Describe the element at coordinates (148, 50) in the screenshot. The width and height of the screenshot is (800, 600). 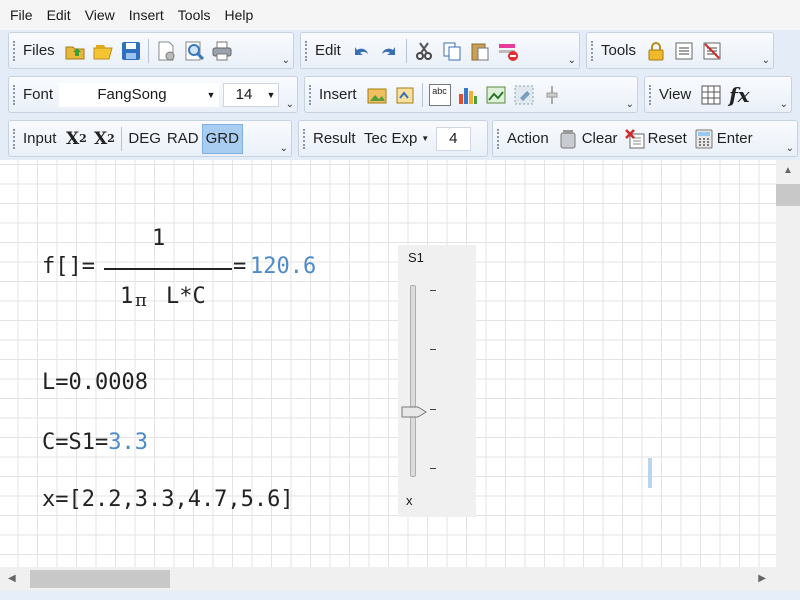
I see `toolbar-separator` at that location.